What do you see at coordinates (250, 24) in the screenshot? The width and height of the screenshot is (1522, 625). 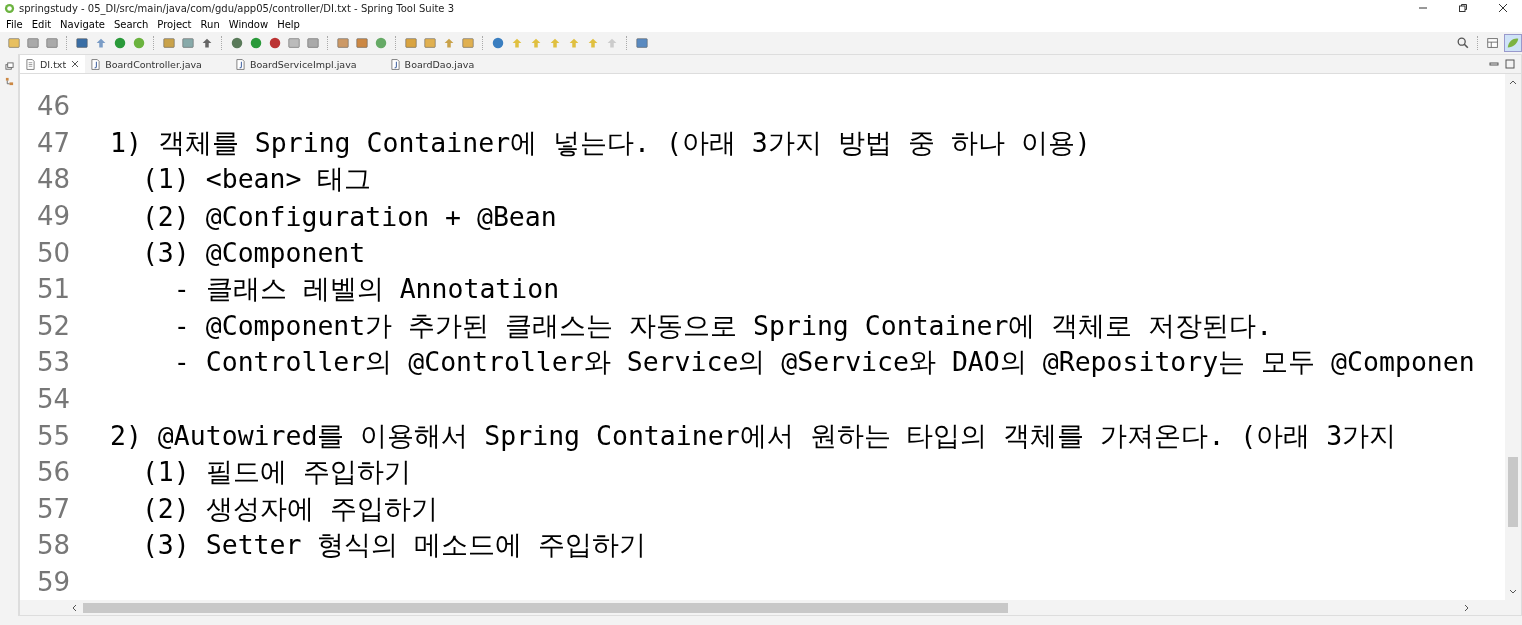 I see `menu-item: Window` at bounding box center [250, 24].